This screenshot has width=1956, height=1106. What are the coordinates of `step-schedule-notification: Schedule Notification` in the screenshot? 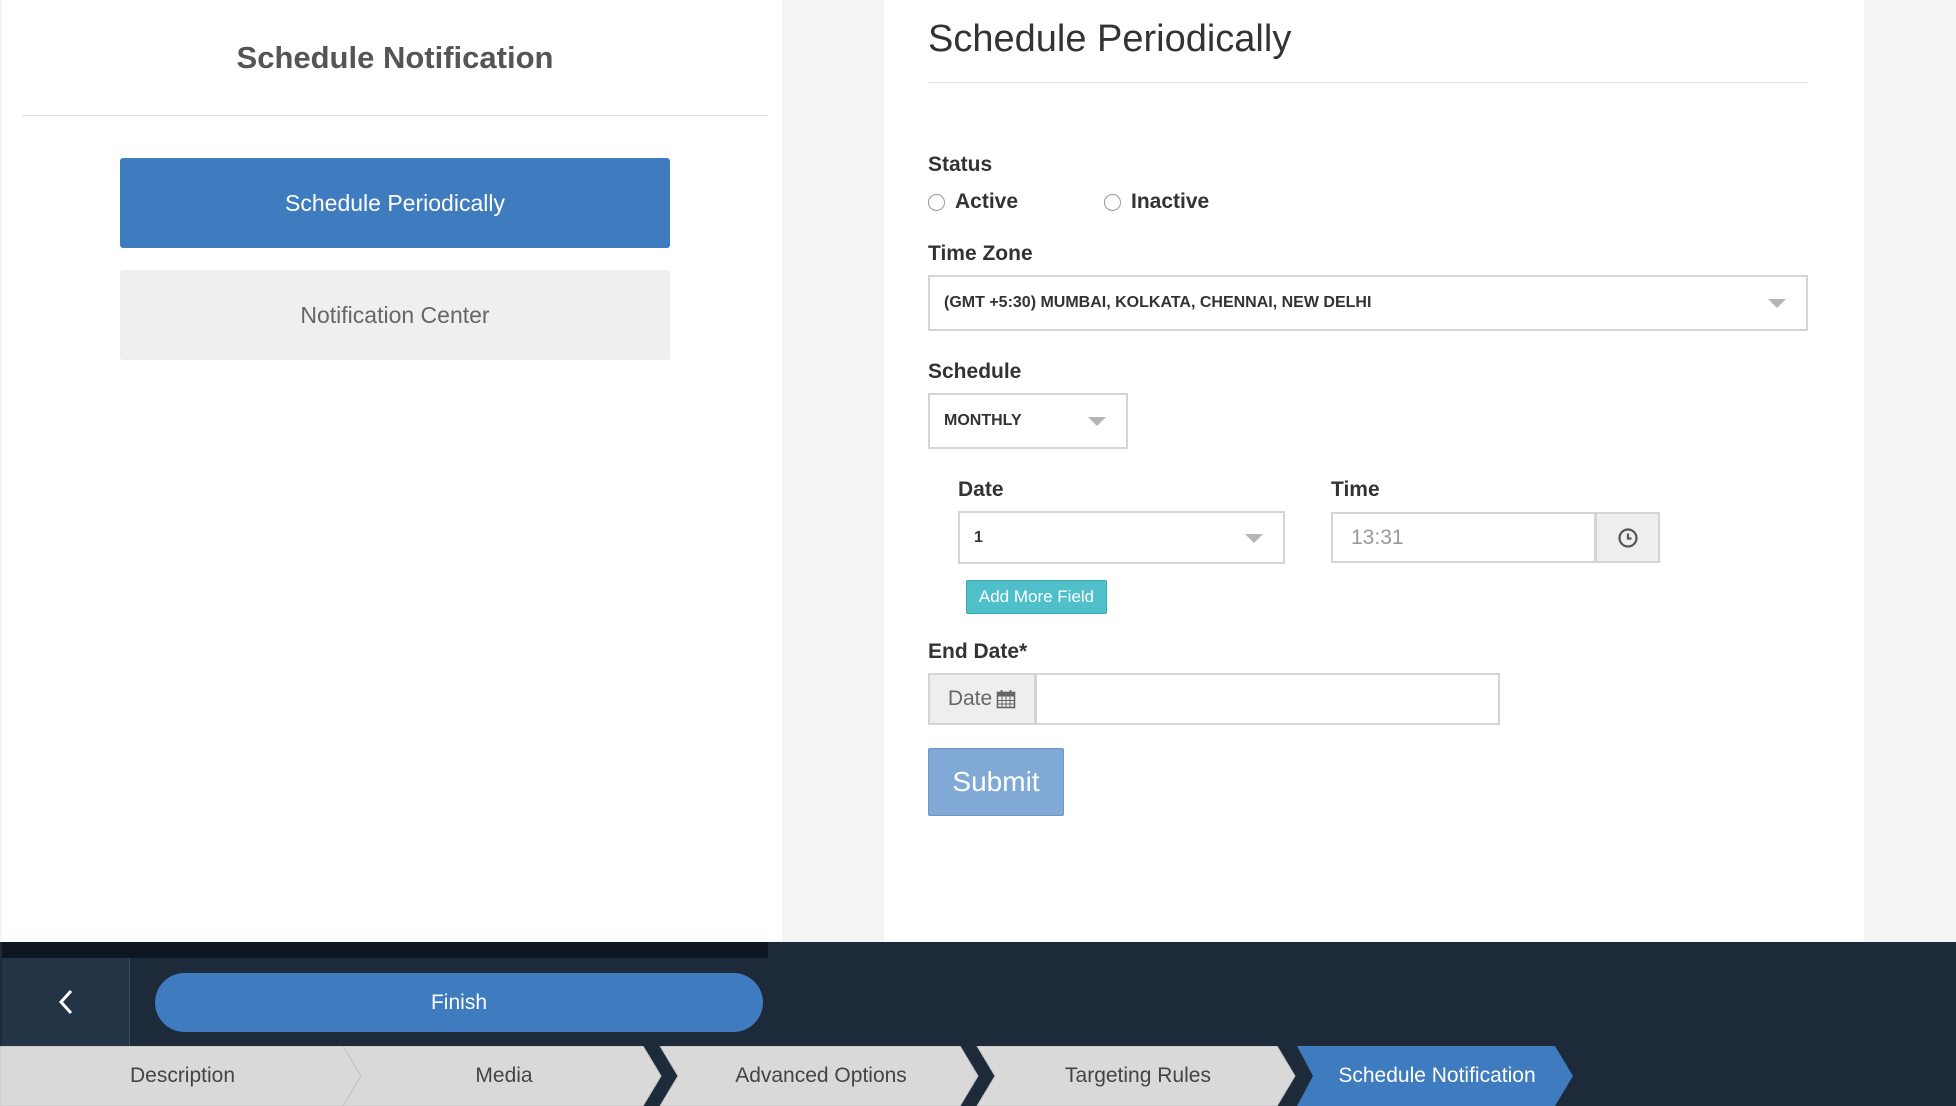 It's located at (1437, 1076).